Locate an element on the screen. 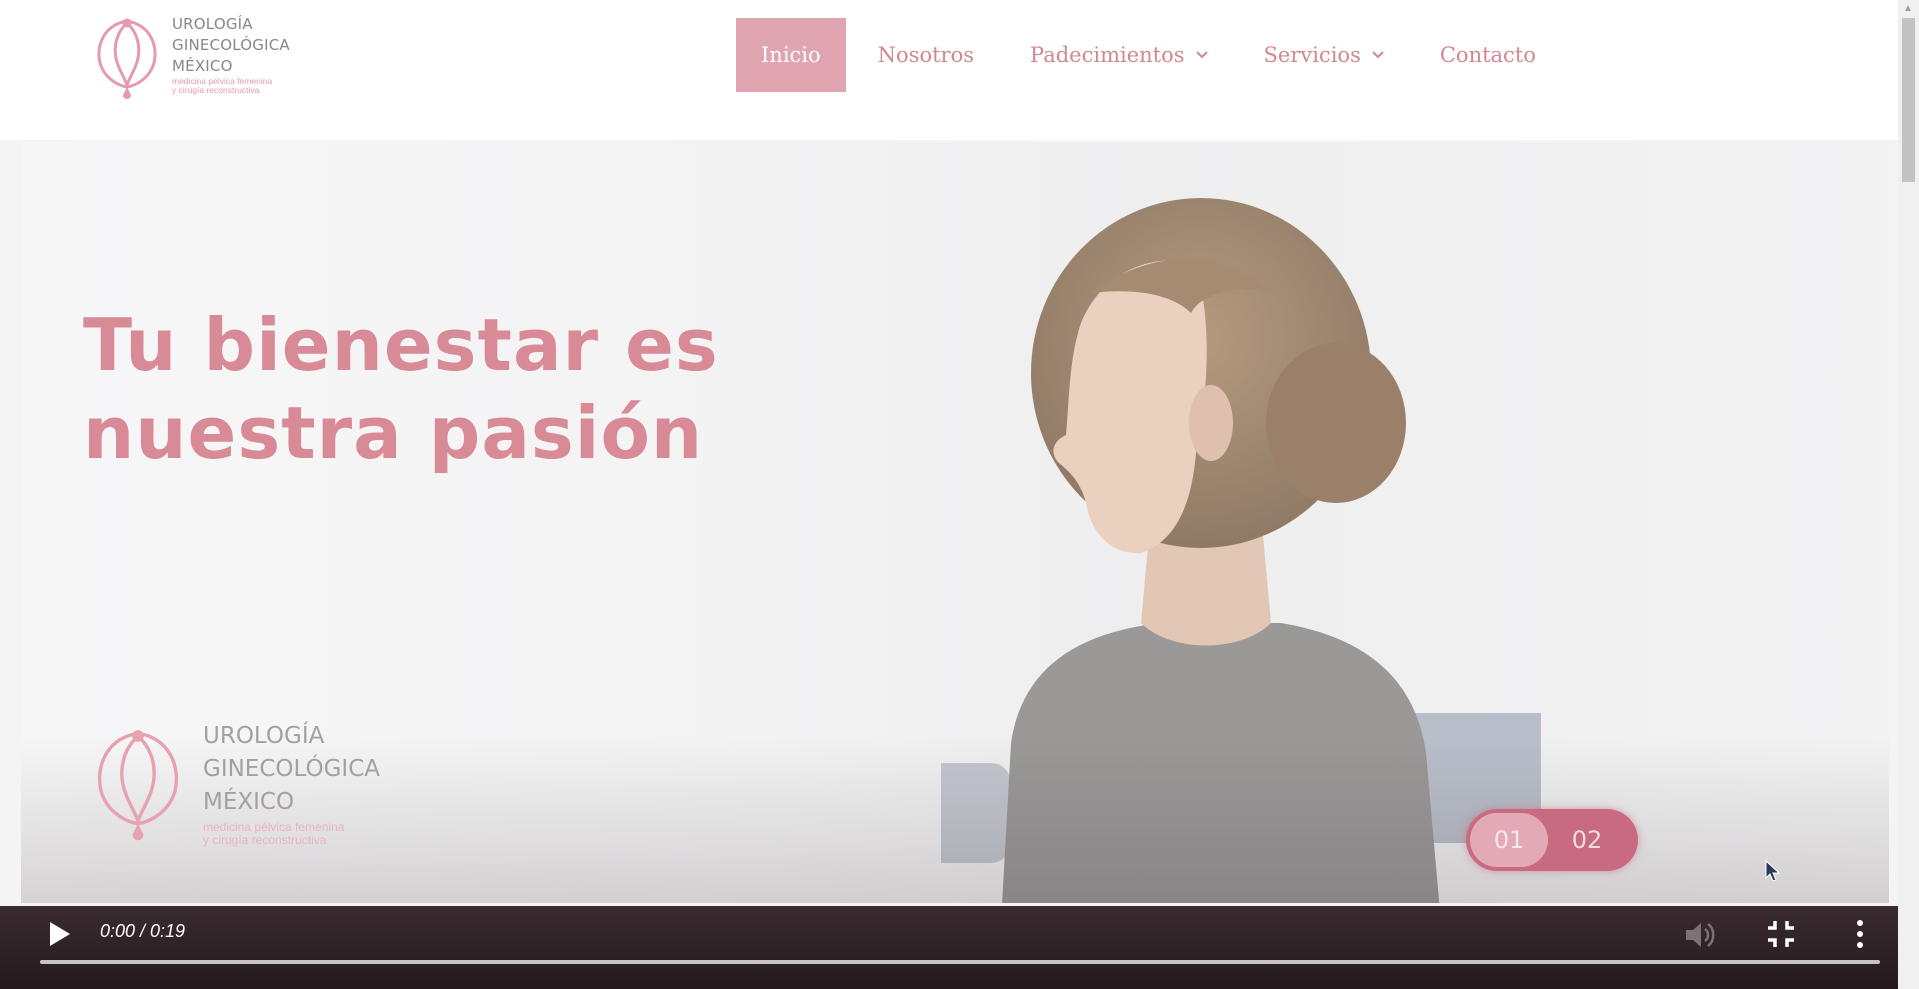  hero-heading-line-1: Tu bienestar es is located at coordinates (401, 345).